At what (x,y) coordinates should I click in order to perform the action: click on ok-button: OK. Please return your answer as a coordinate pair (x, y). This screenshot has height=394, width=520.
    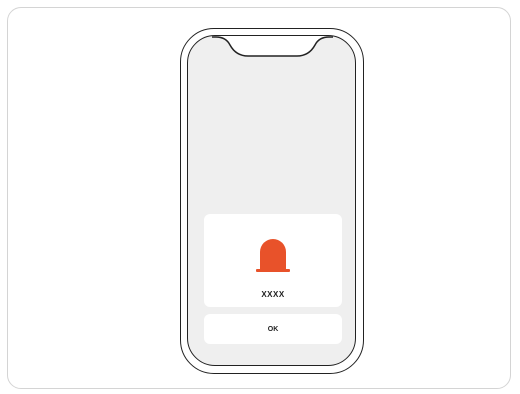
    Looking at the image, I should click on (273, 329).